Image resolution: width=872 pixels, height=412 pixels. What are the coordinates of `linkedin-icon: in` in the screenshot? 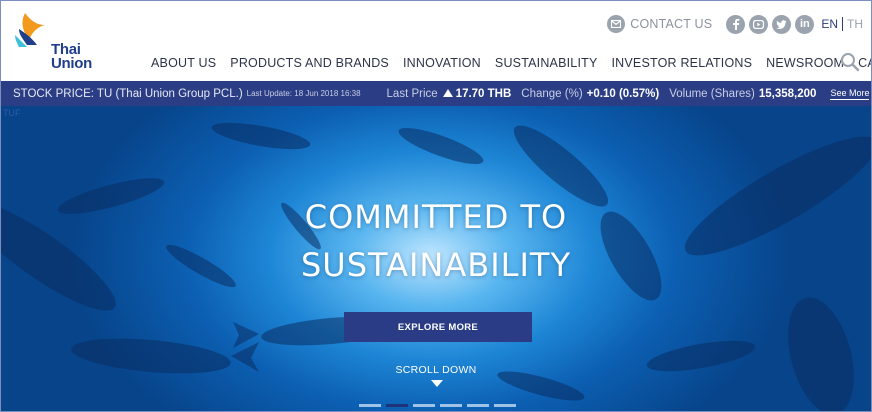 It's located at (805, 24).